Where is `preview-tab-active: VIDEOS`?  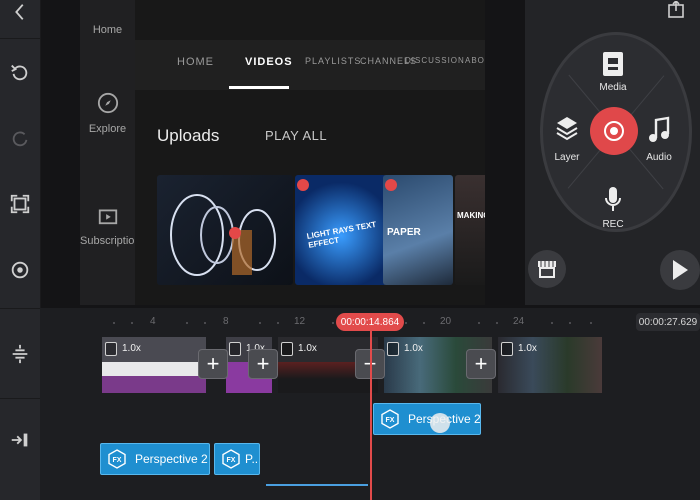
preview-tab-active: VIDEOS is located at coordinates (269, 62).